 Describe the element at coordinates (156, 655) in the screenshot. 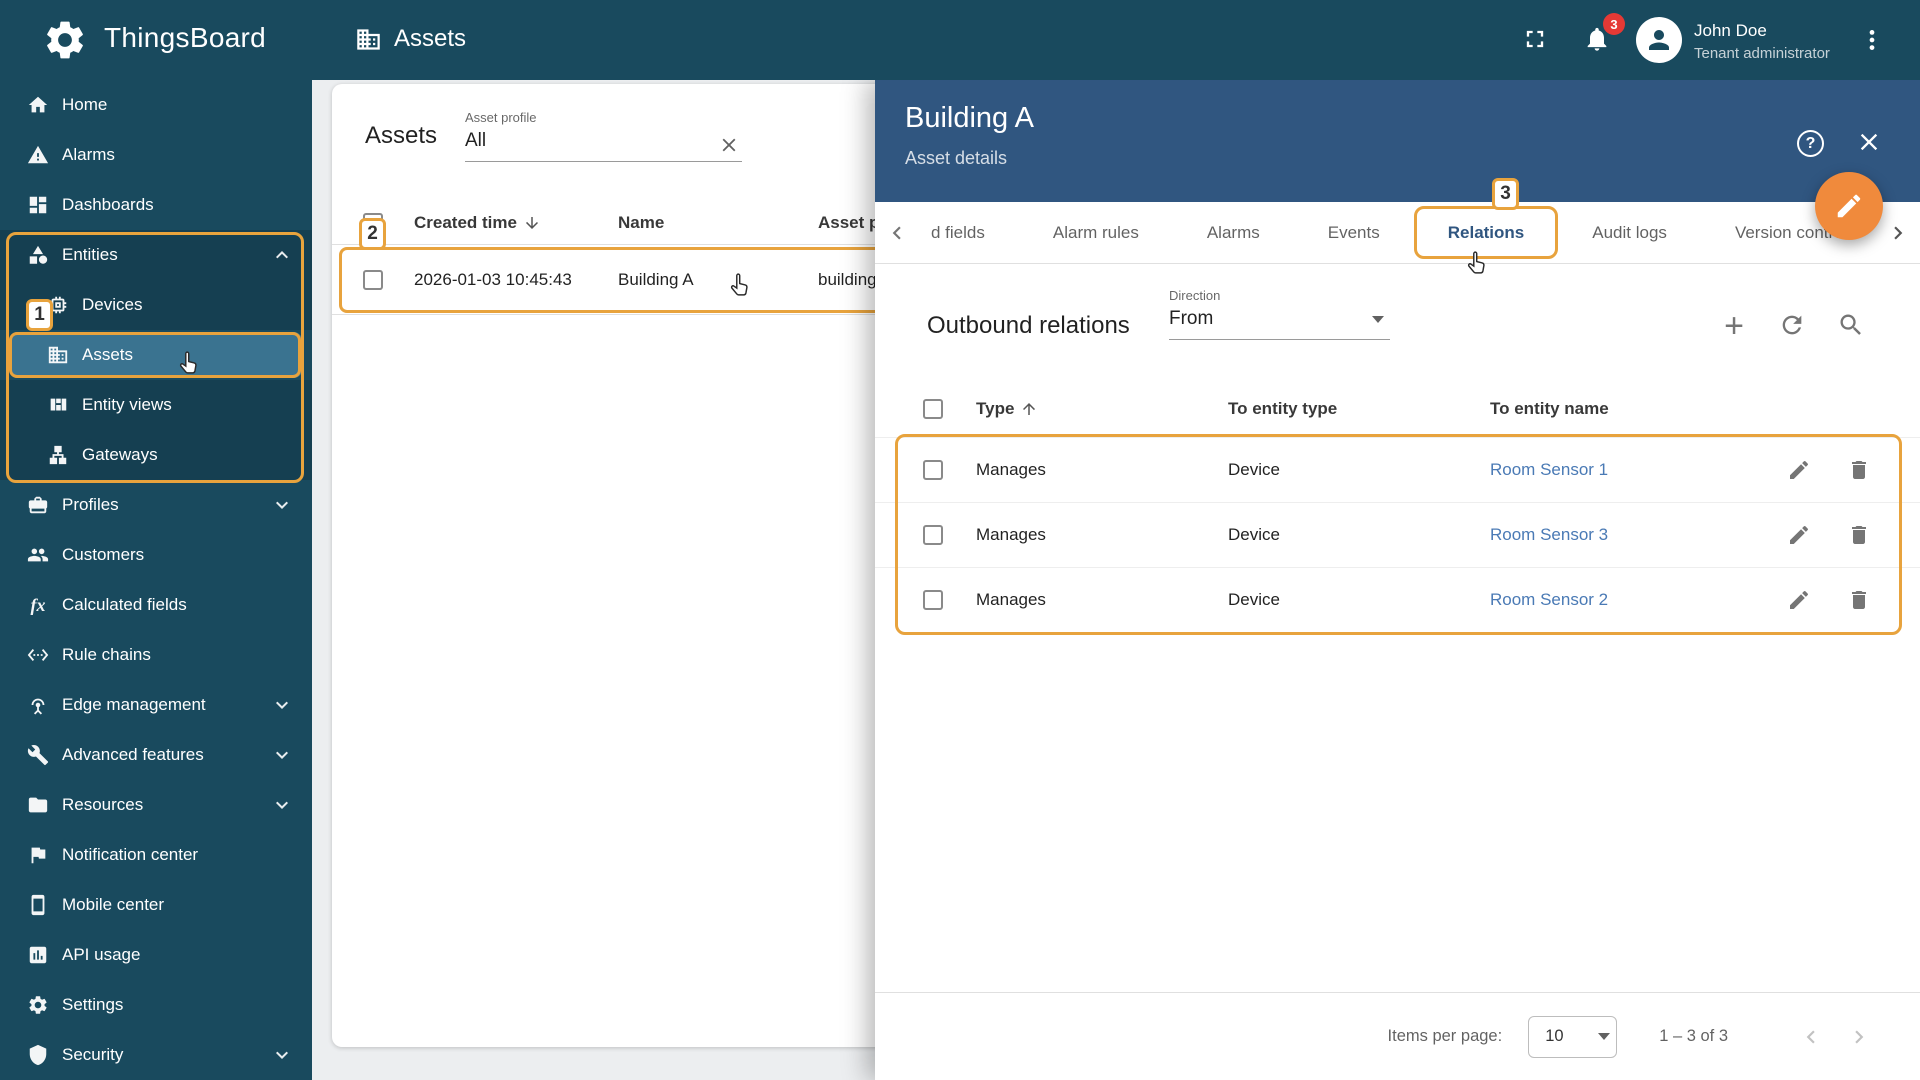

I see `sidebar-item-rule-chains: Rule chains` at that location.